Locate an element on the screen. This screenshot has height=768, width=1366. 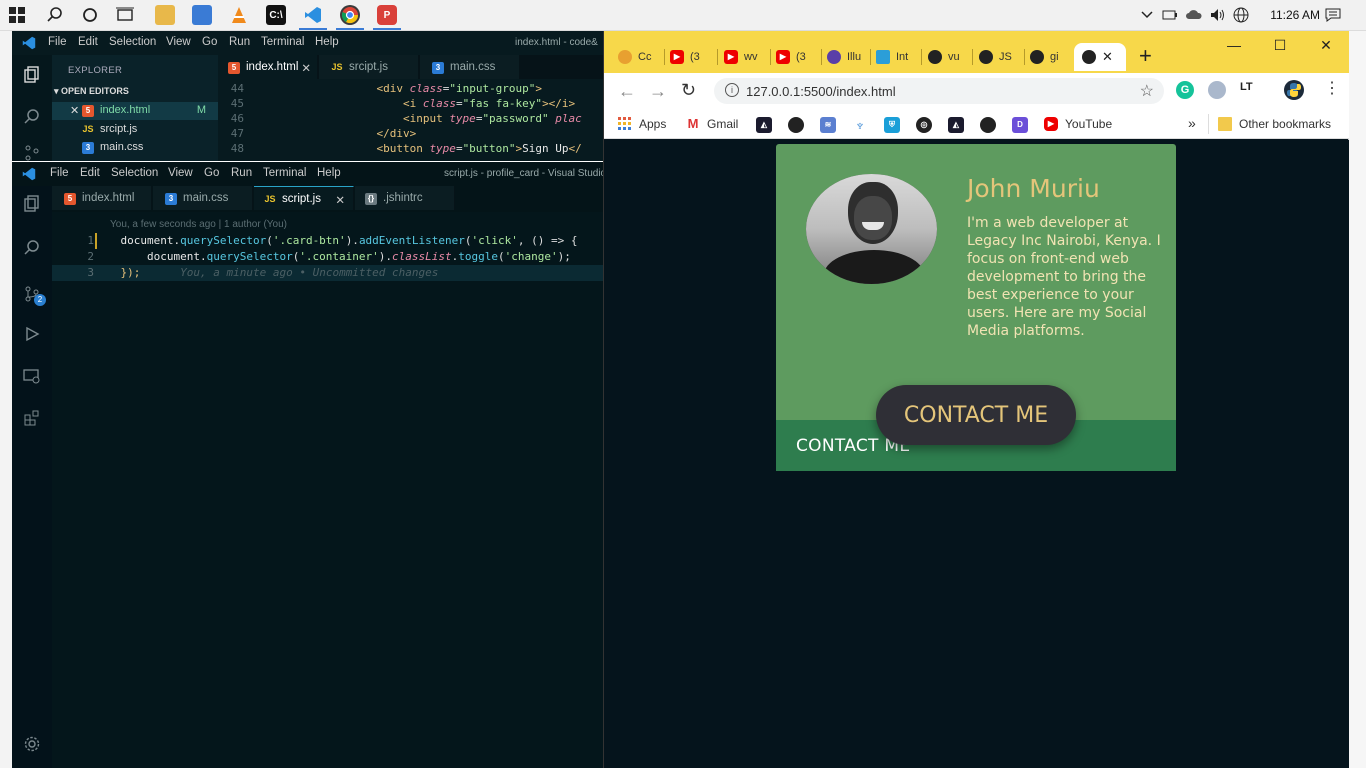
tab-index-html: 5 index.html is located at coordinates (102, 198).